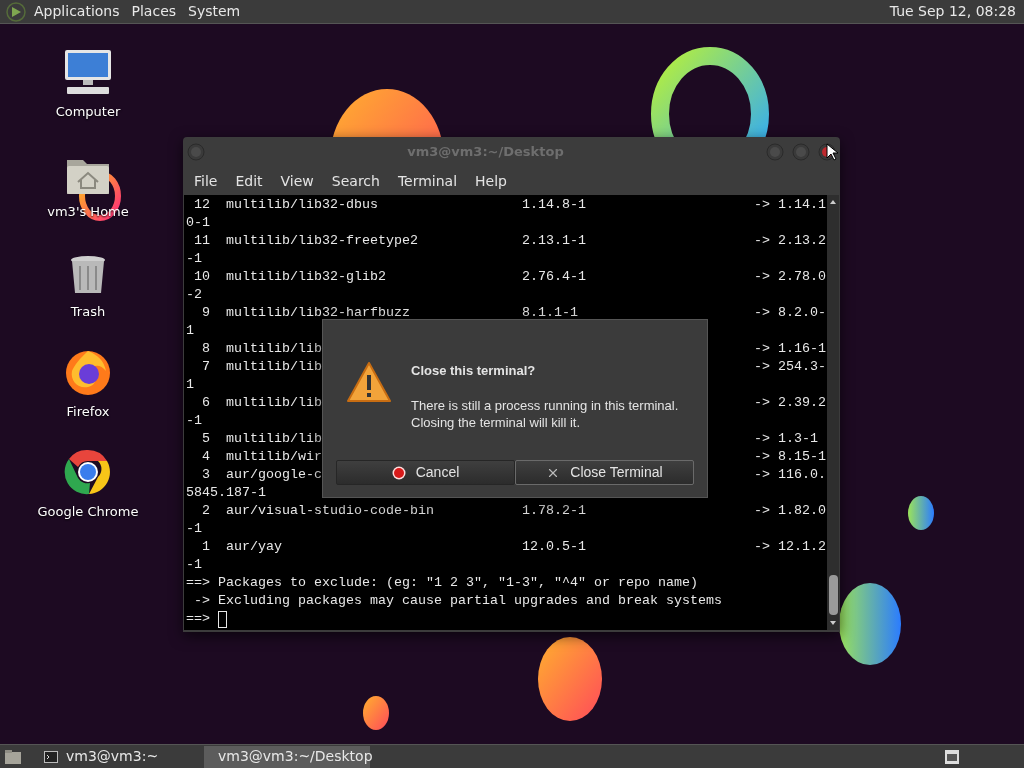  I want to click on package-version: 2.76.4-1, so click(554, 277).